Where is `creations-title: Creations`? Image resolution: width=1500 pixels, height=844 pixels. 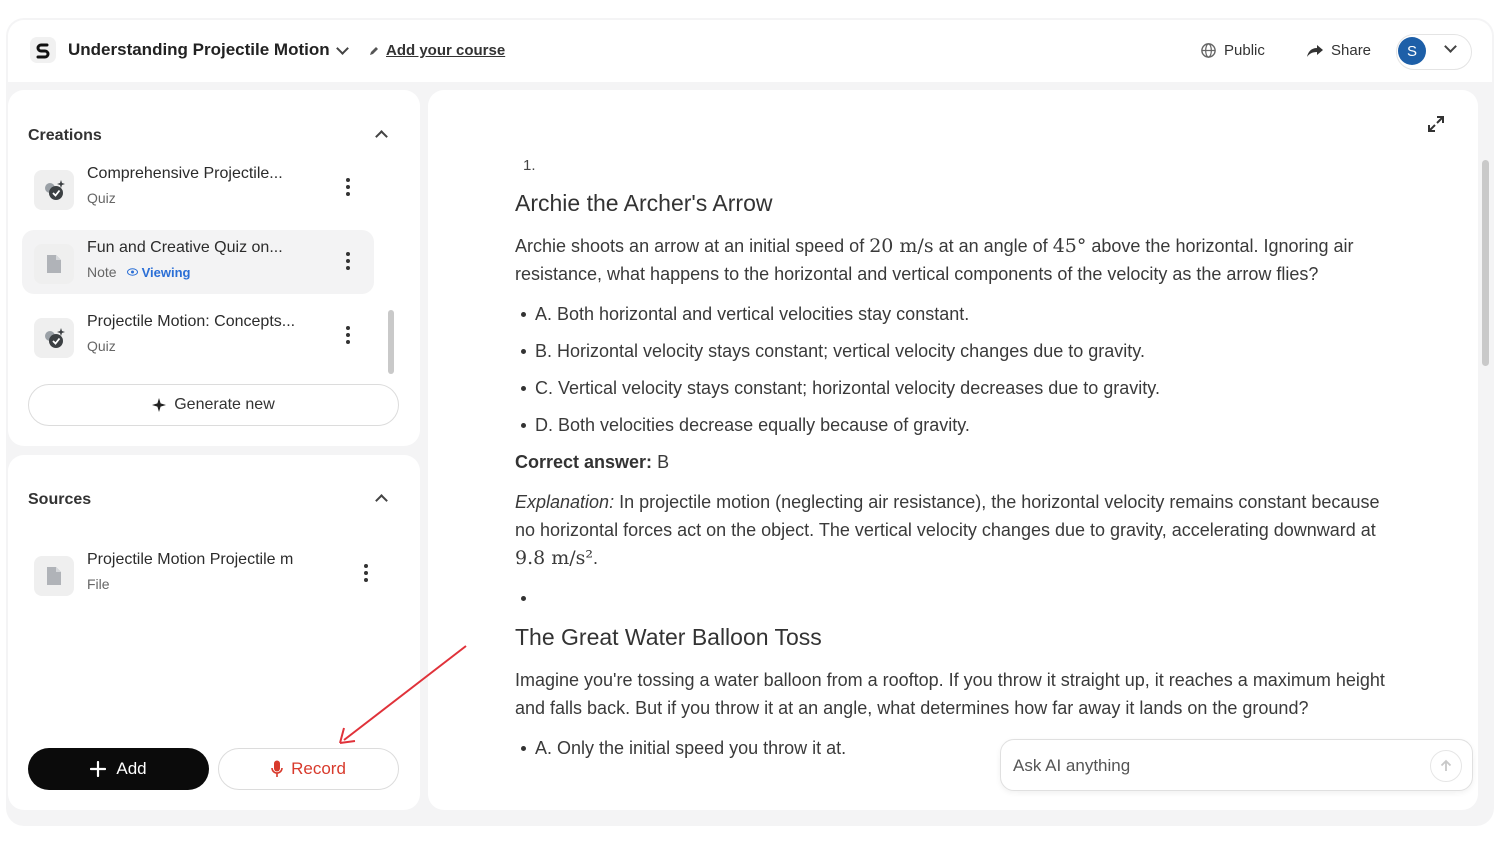
creations-title: Creations is located at coordinates (65, 135).